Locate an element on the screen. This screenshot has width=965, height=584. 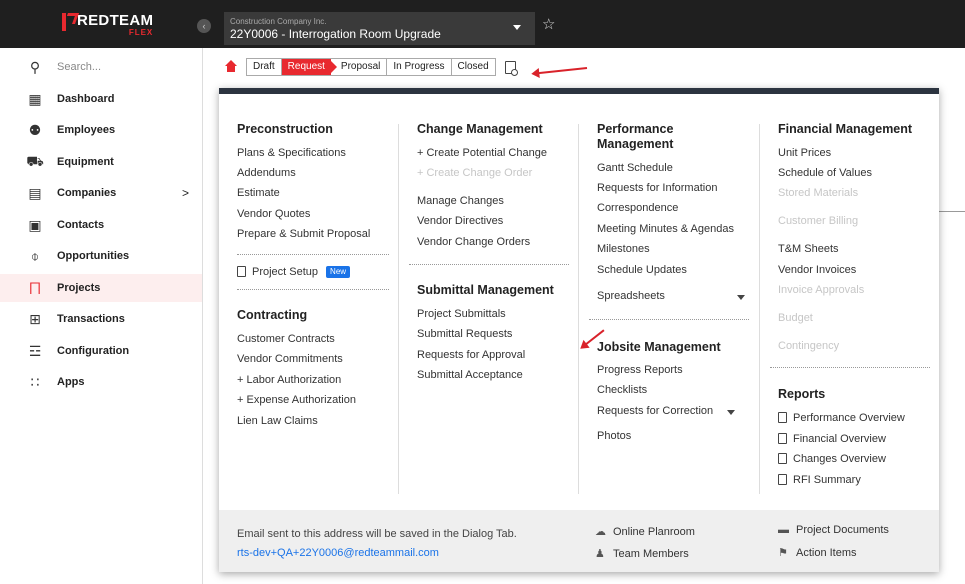
project-name: 22Y0006 - Interrogation Room Upgrade is located at coordinates (335, 34).